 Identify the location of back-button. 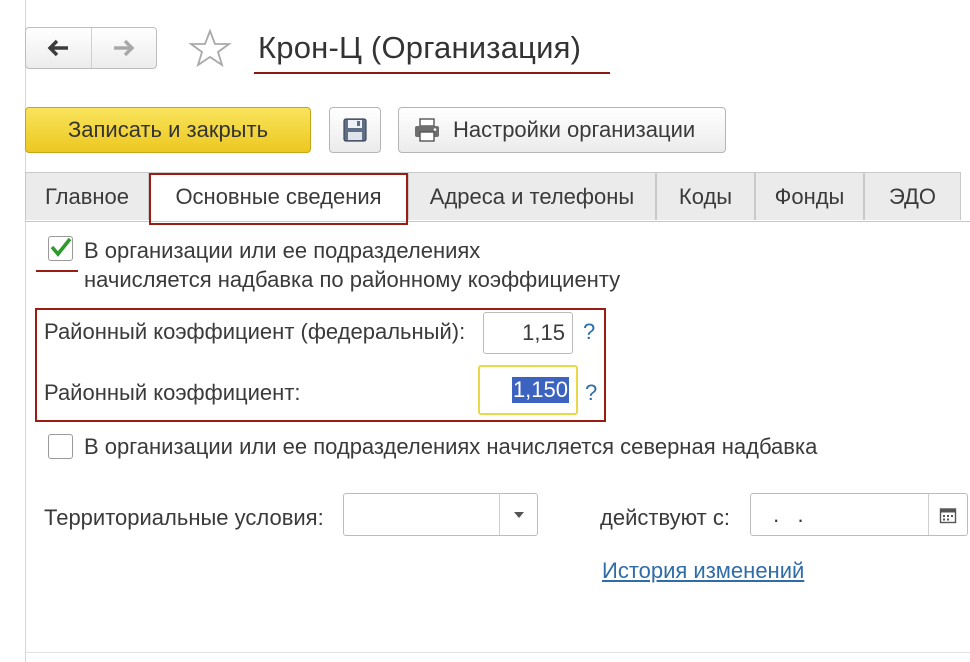
(58, 48).